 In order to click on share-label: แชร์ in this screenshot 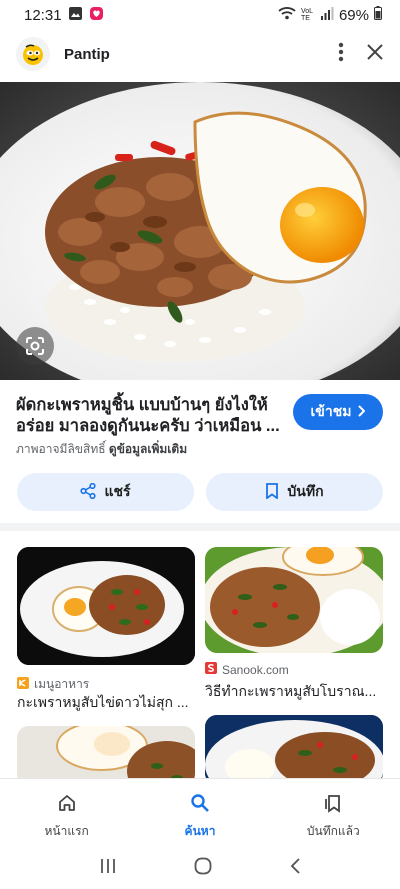, I will do `click(117, 491)`.